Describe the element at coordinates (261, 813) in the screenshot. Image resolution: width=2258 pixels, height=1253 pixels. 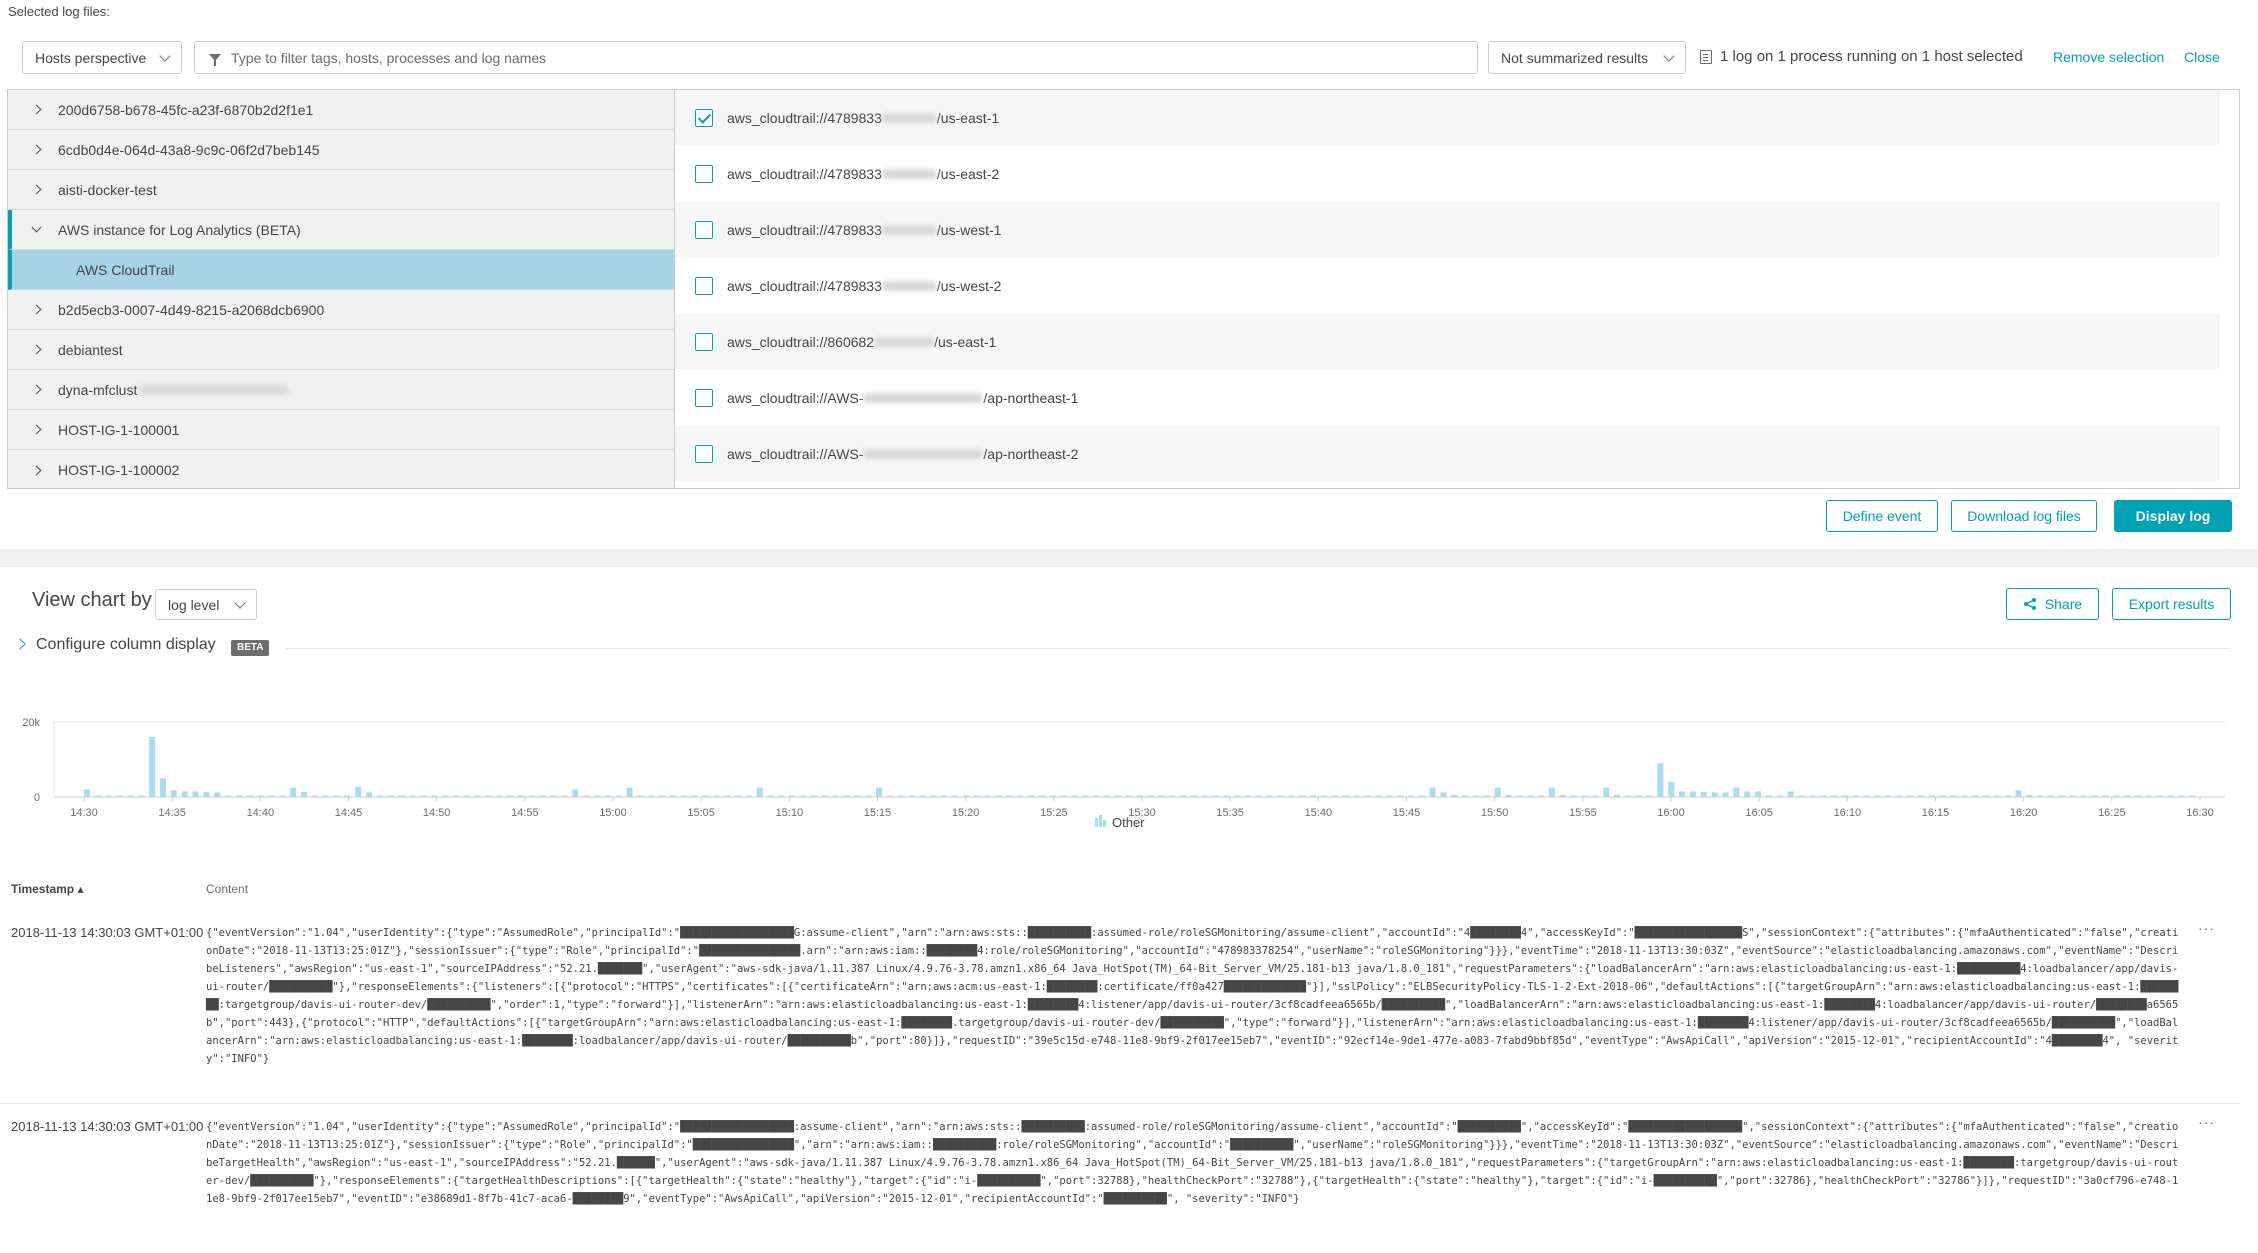
I see `x-tick-label: 14:40` at that location.